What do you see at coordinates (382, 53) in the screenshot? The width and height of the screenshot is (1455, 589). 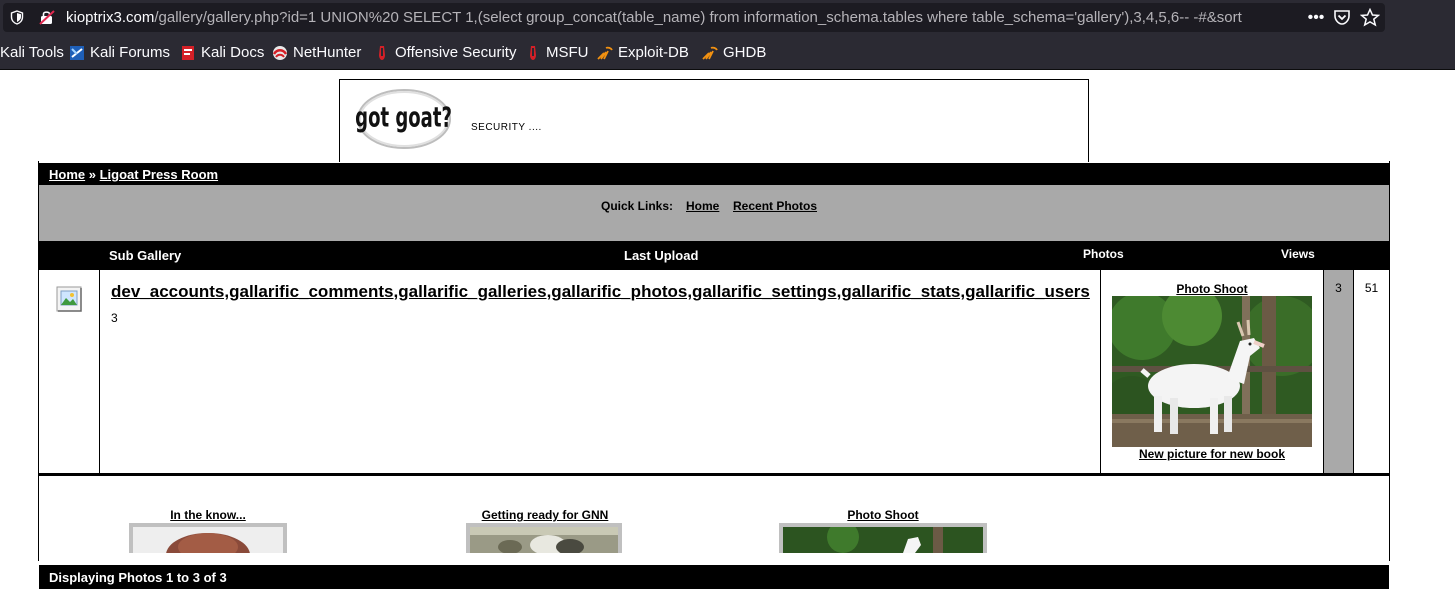 I see `offsec-icon` at bounding box center [382, 53].